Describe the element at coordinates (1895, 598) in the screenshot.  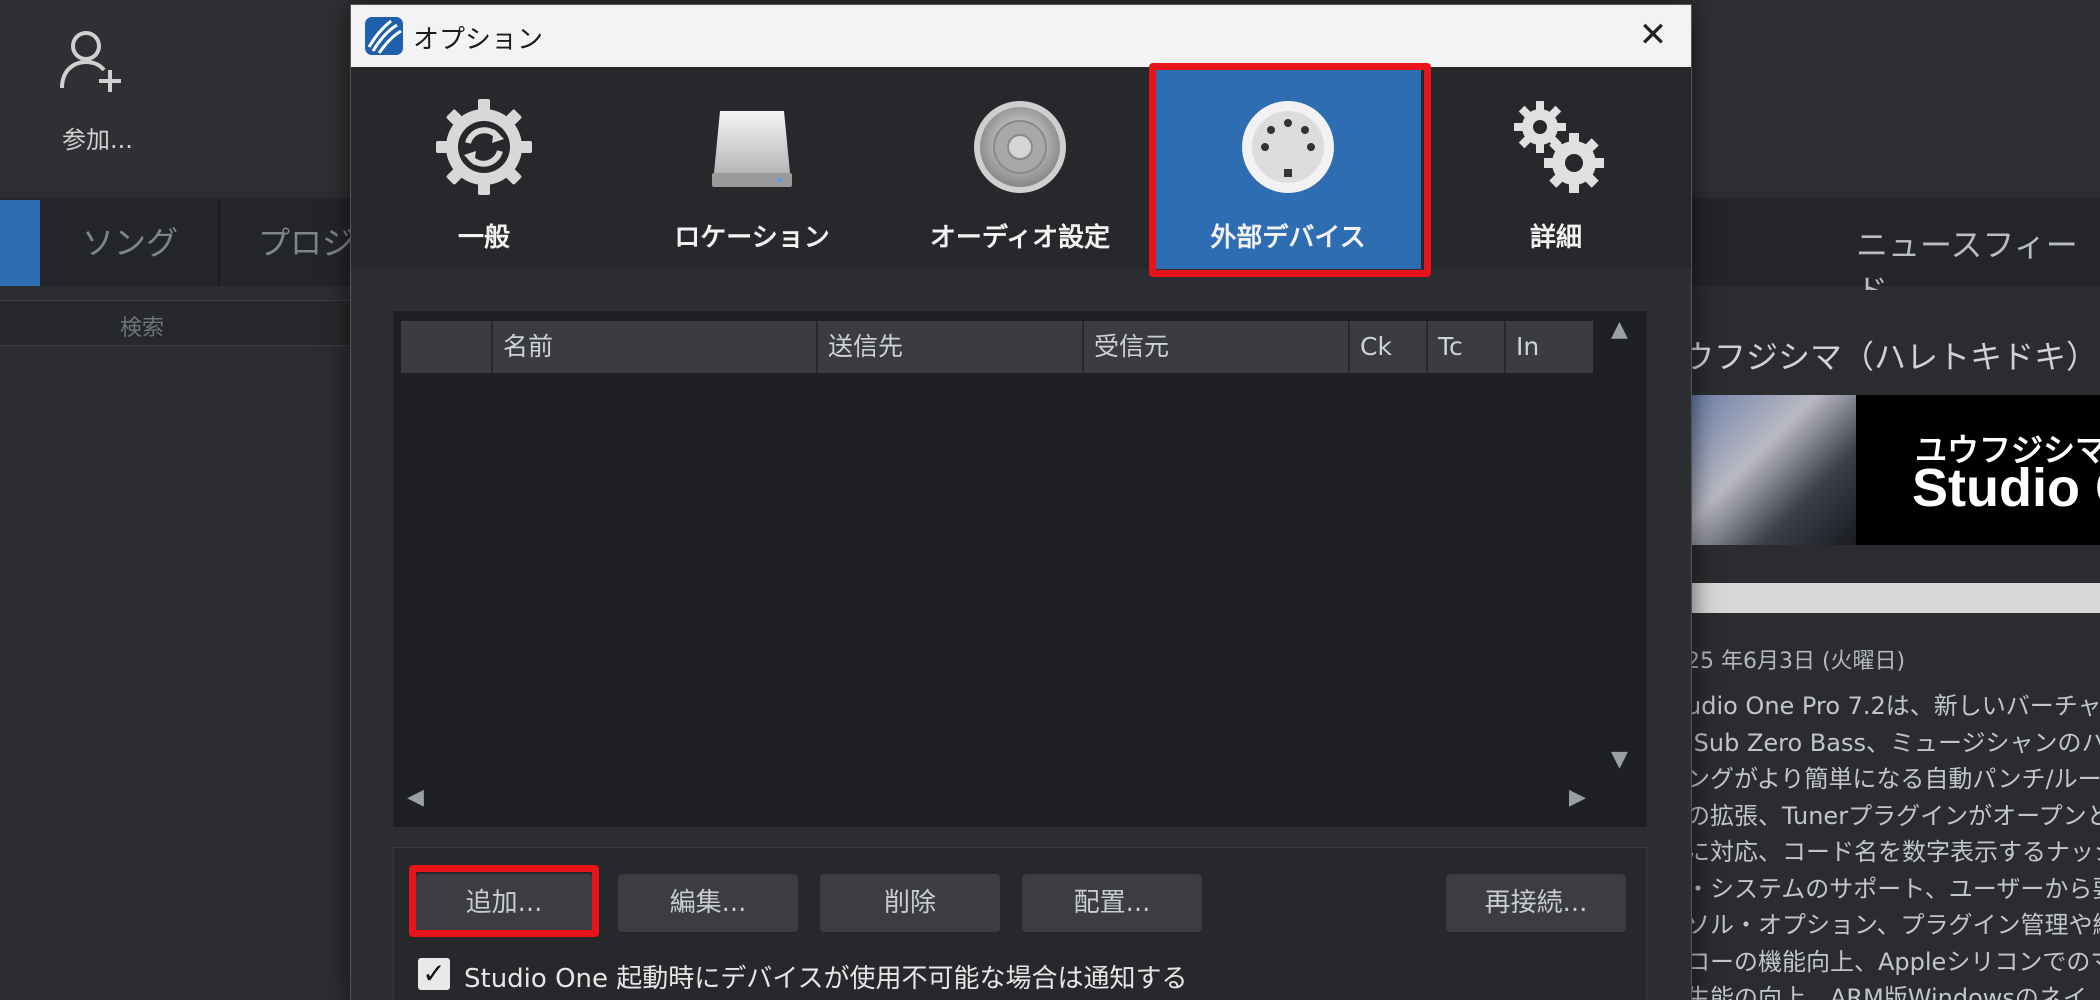
I see `news-divider-bar` at that location.